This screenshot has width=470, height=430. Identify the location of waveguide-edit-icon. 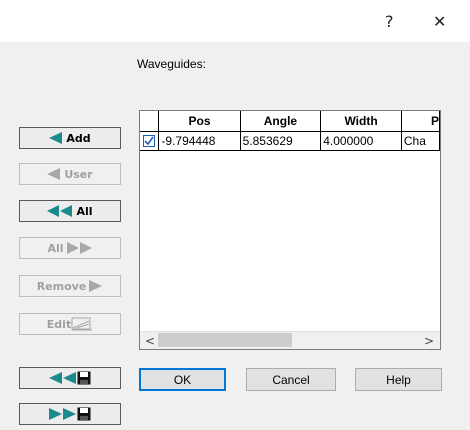
(82, 324).